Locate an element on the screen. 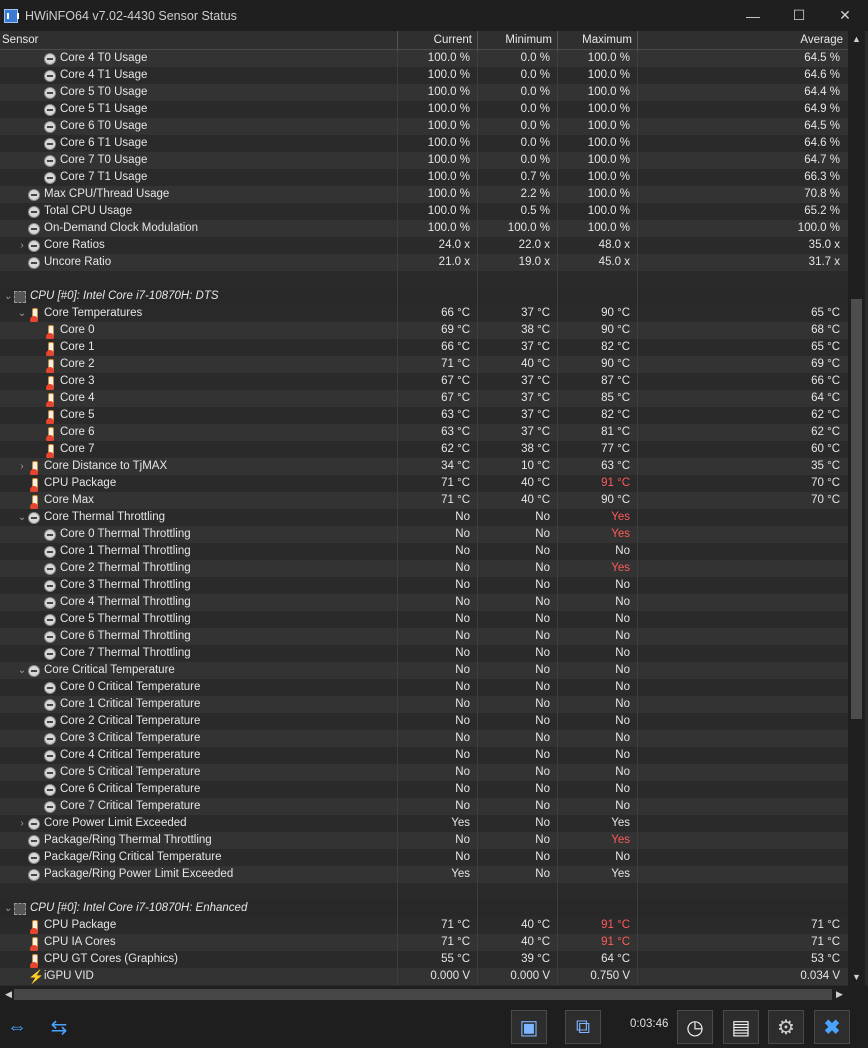 This screenshot has height=1048, width=868. sensor-row: Core 1 66 °C 37 °C 82 °C 65 °C is located at coordinates (424, 347).